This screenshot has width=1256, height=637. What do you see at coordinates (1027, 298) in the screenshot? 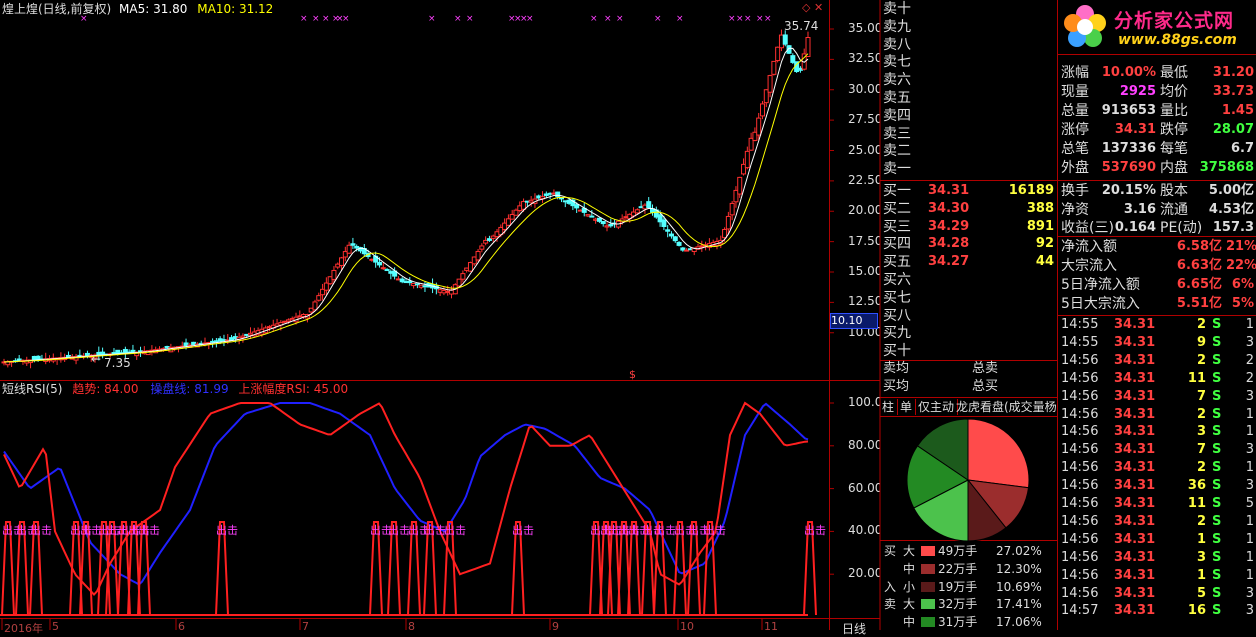
I see `buy-level-volume` at bounding box center [1027, 298].